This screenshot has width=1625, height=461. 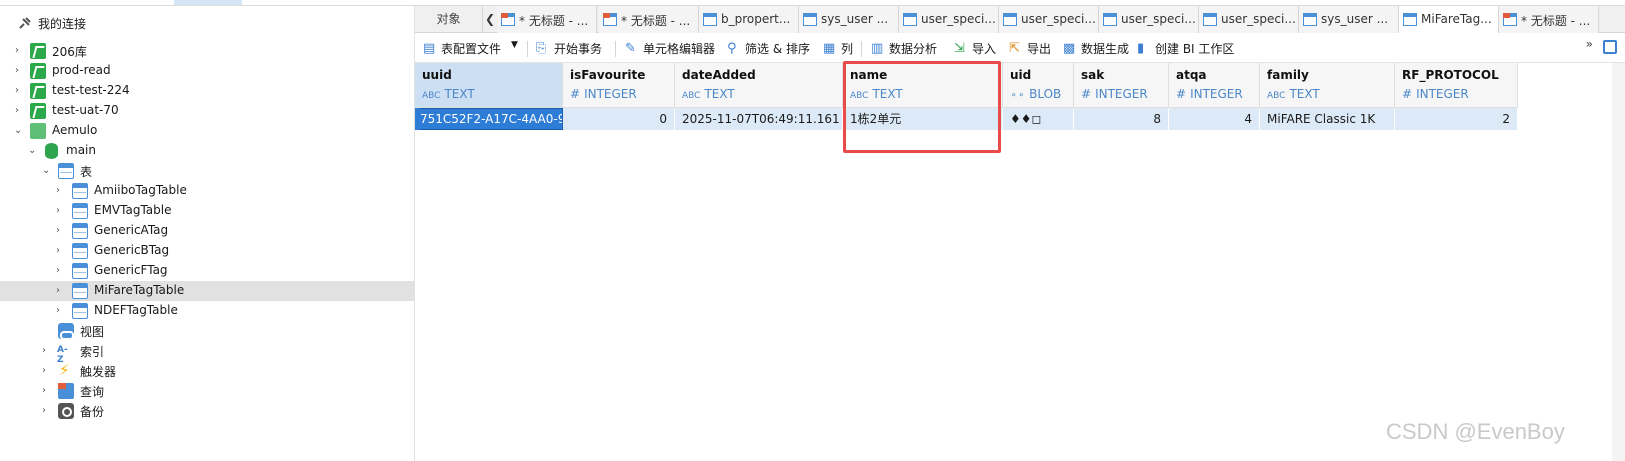 What do you see at coordinates (619, 119) in the screenshot?
I see `table-cell: 0` at bounding box center [619, 119].